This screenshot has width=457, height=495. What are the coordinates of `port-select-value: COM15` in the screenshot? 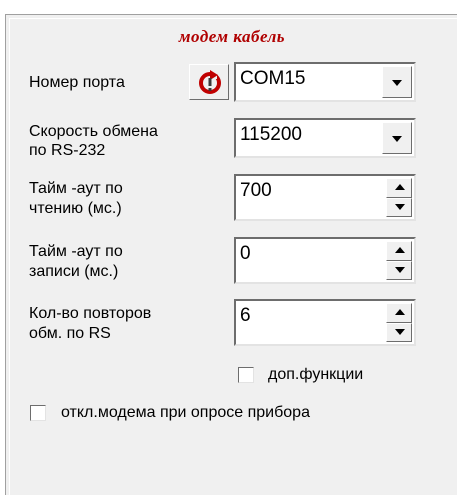 It's located at (273, 78).